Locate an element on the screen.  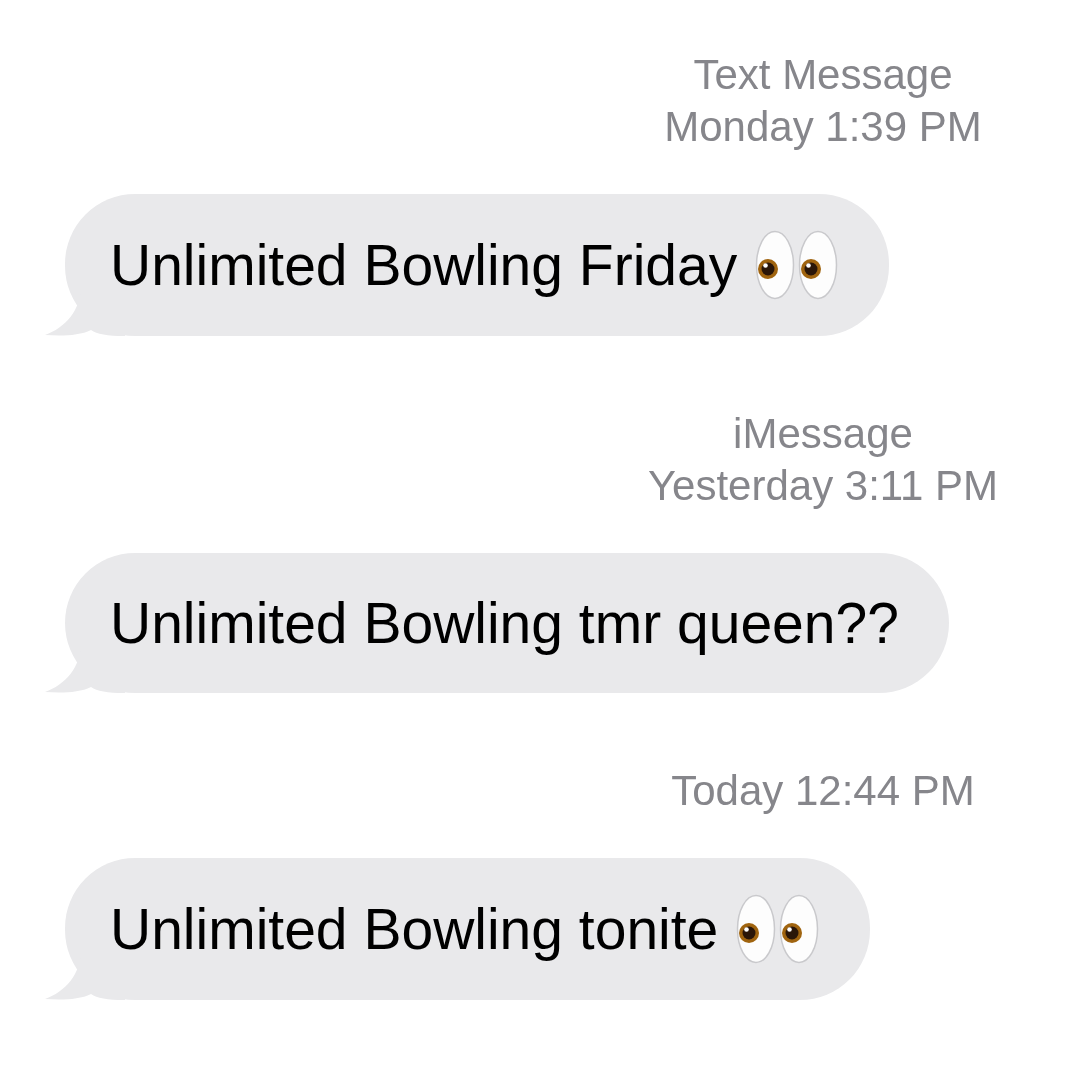
service-label: iMessage is located at coordinates (823, 434).